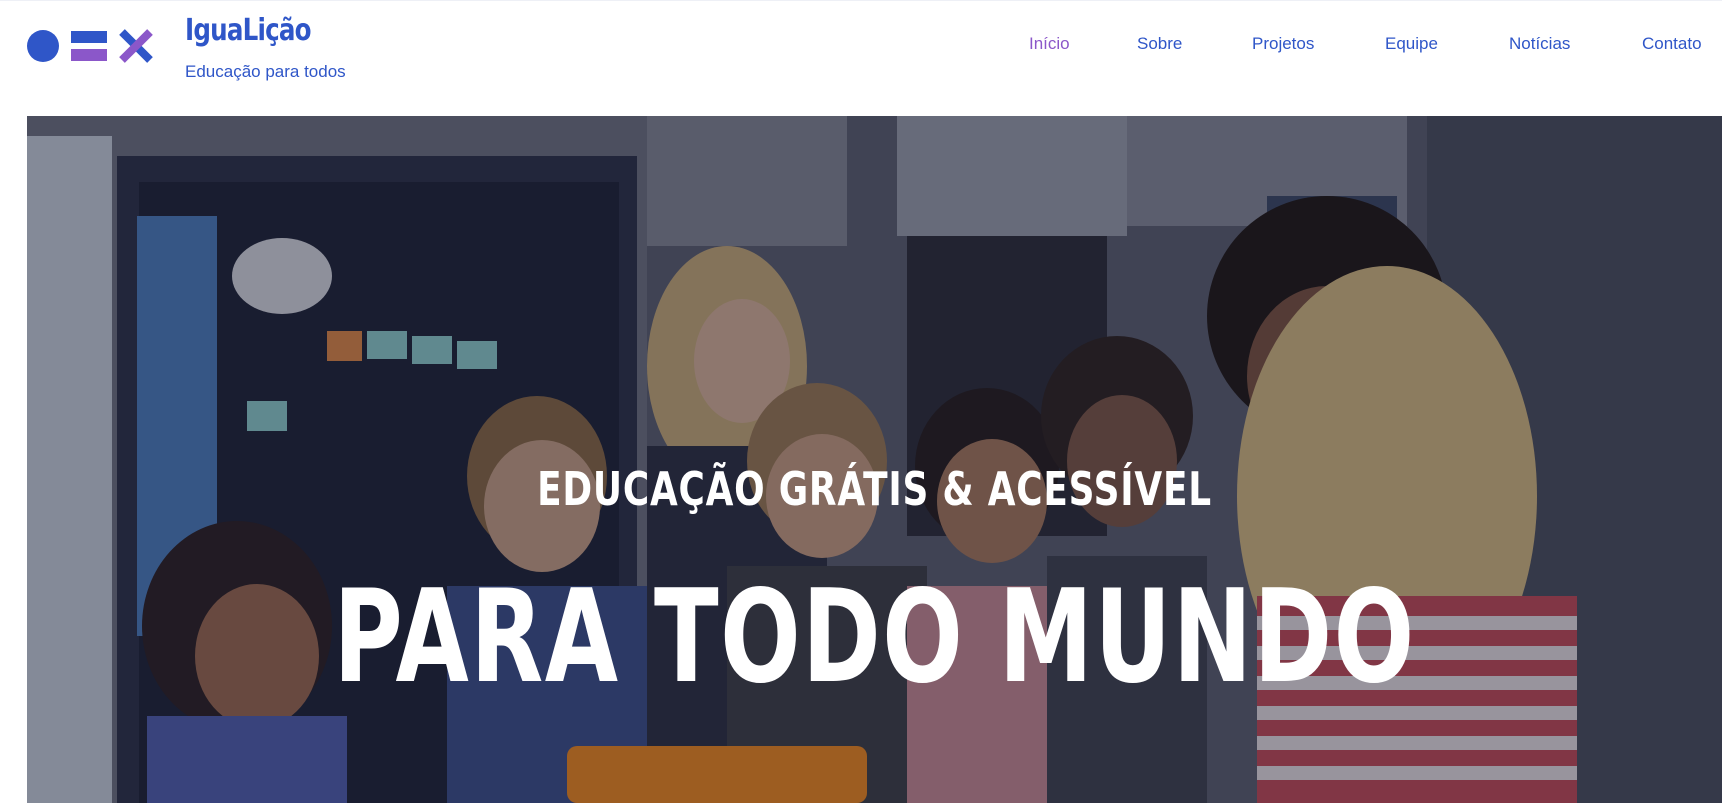  Describe the element at coordinates (1159, 44) in the screenshot. I see `nav-item-sobre: Sobre` at that location.